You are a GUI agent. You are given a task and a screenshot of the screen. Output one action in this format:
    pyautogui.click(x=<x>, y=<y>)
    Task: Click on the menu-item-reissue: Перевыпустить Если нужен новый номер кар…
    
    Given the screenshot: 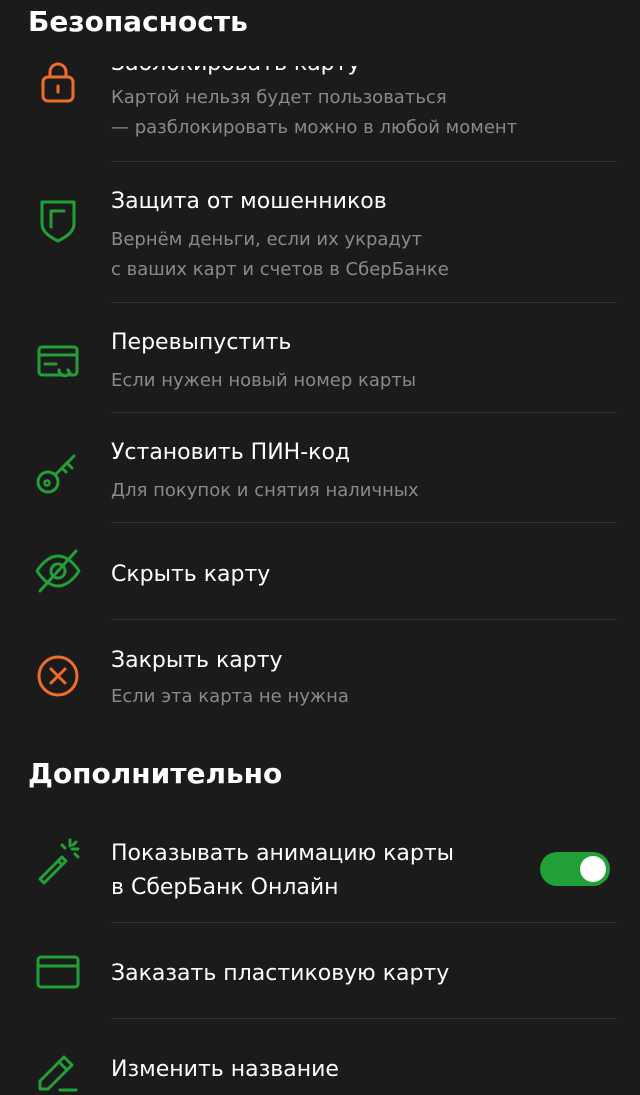 What is the action you would take?
    pyautogui.click(x=320, y=358)
    